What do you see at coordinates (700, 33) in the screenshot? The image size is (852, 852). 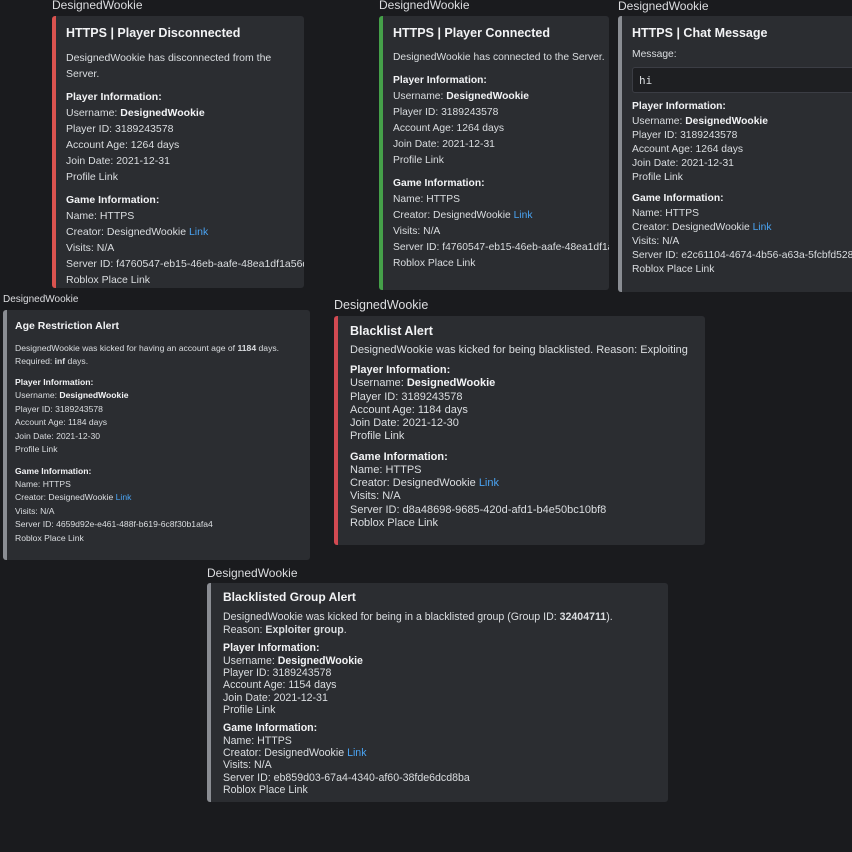 I see `embed-title: HTTPS | Chat Message` at bounding box center [700, 33].